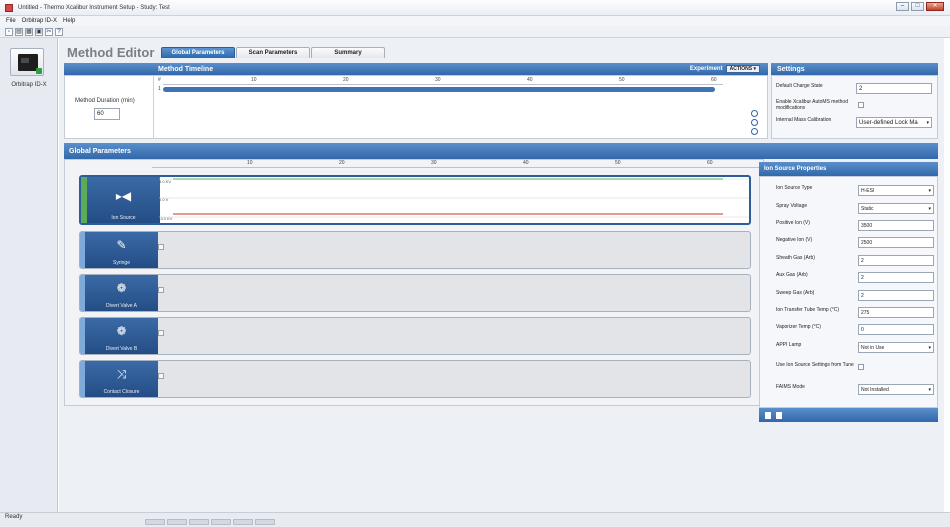 Image resolution: width=950 pixels, height=527 pixels. I want to click on tab-summary: Summary, so click(348, 52).